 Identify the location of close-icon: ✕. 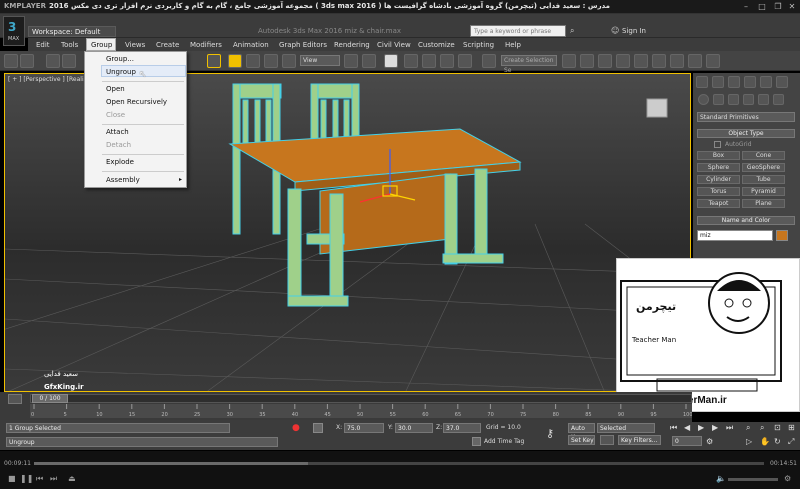
(792, 6).